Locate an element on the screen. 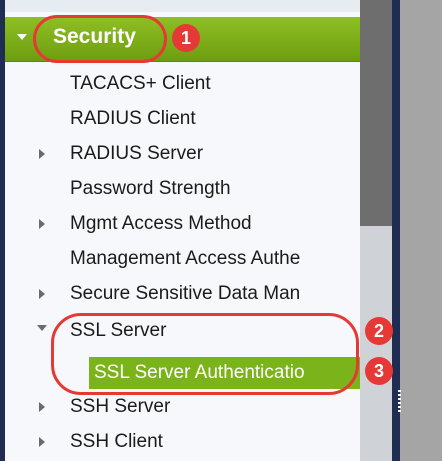 The height and width of the screenshot is (461, 442). nav-item-password-strength: Password Strength is located at coordinates (150, 189).